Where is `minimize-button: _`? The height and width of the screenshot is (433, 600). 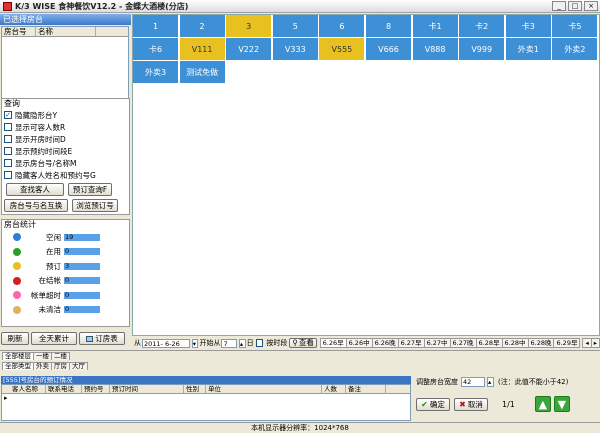 minimize-button: _ is located at coordinates (559, 6).